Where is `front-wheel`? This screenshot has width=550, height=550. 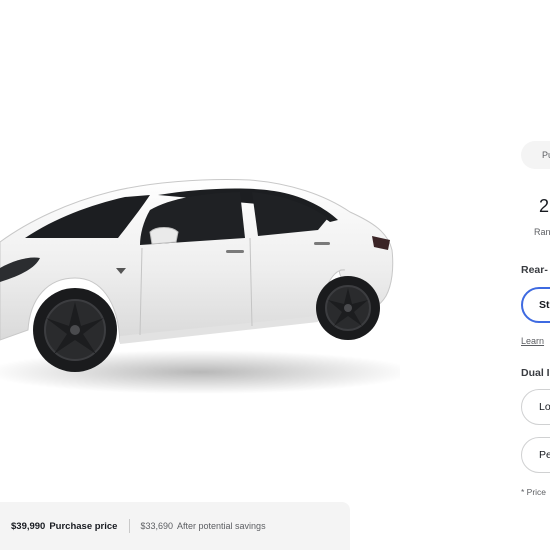
front-wheel is located at coordinates (75, 330).